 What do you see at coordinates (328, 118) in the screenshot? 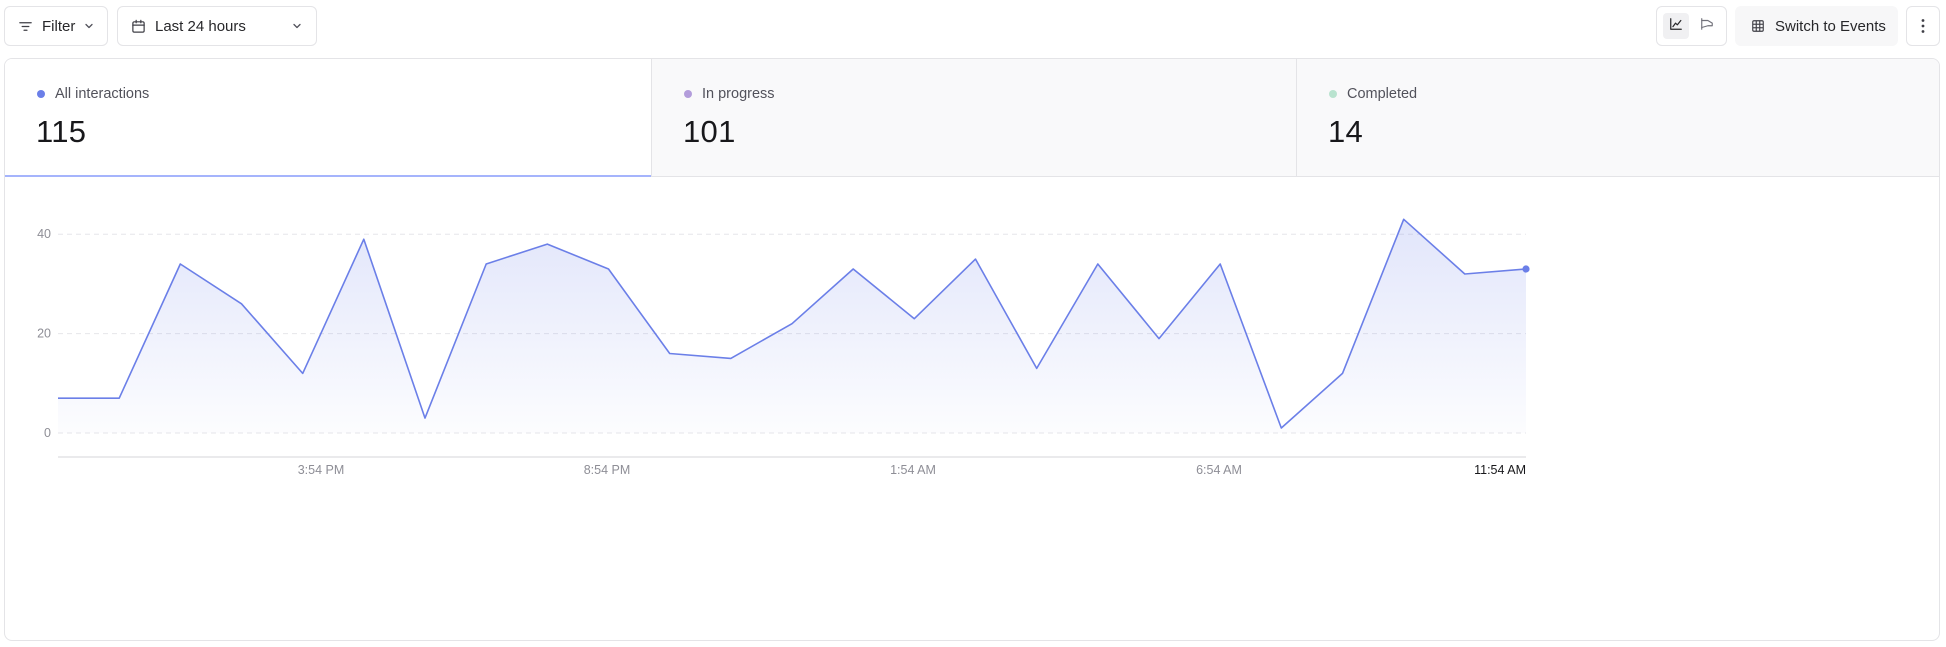
I see `stat-tab-all-interactions: All interactions 115` at bounding box center [328, 118].